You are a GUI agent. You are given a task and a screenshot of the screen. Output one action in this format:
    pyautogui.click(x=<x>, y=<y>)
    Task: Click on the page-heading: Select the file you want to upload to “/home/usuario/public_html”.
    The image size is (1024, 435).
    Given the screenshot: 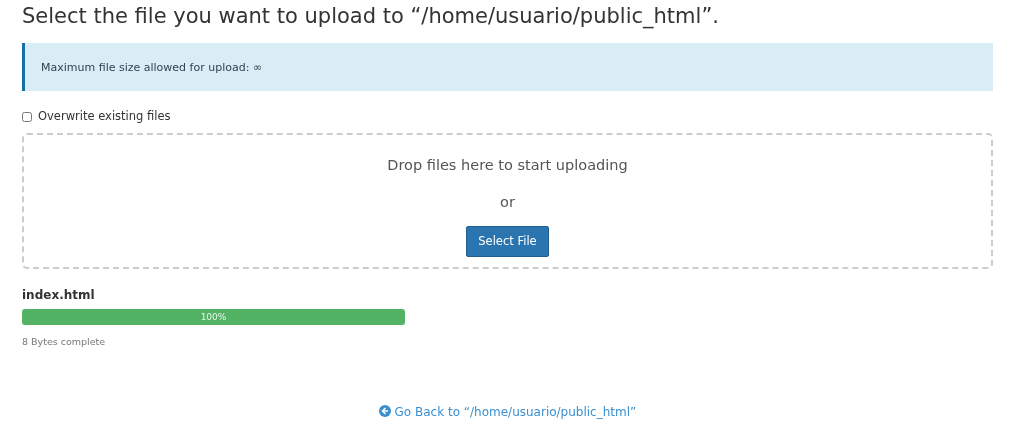 What is the action you would take?
    pyautogui.click(x=371, y=17)
    